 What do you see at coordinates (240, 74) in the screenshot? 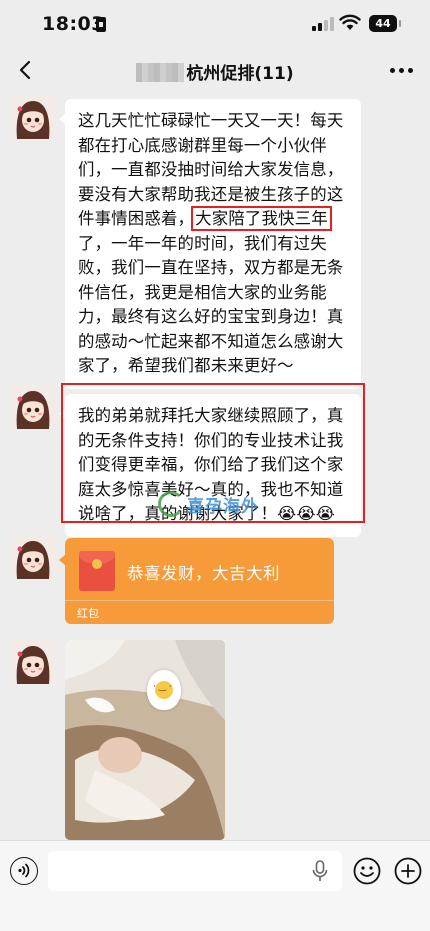
I see `chat-title-text: 杭州促排(11)` at bounding box center [240, 74].